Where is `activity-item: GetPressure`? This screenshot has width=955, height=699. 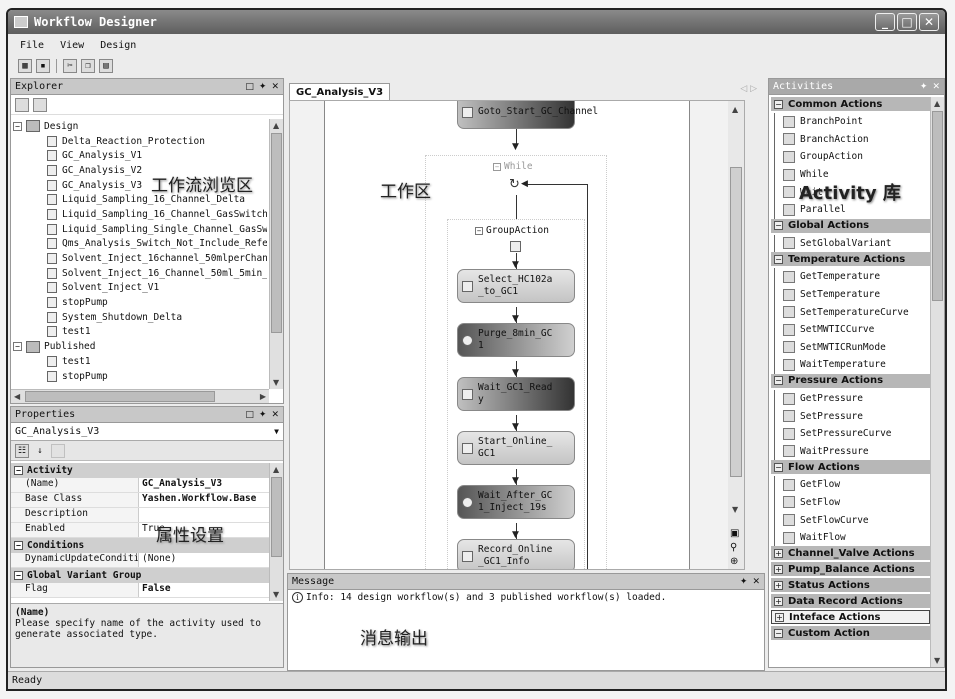
activity-item: GetPressure is located at coordinates (852, 398).